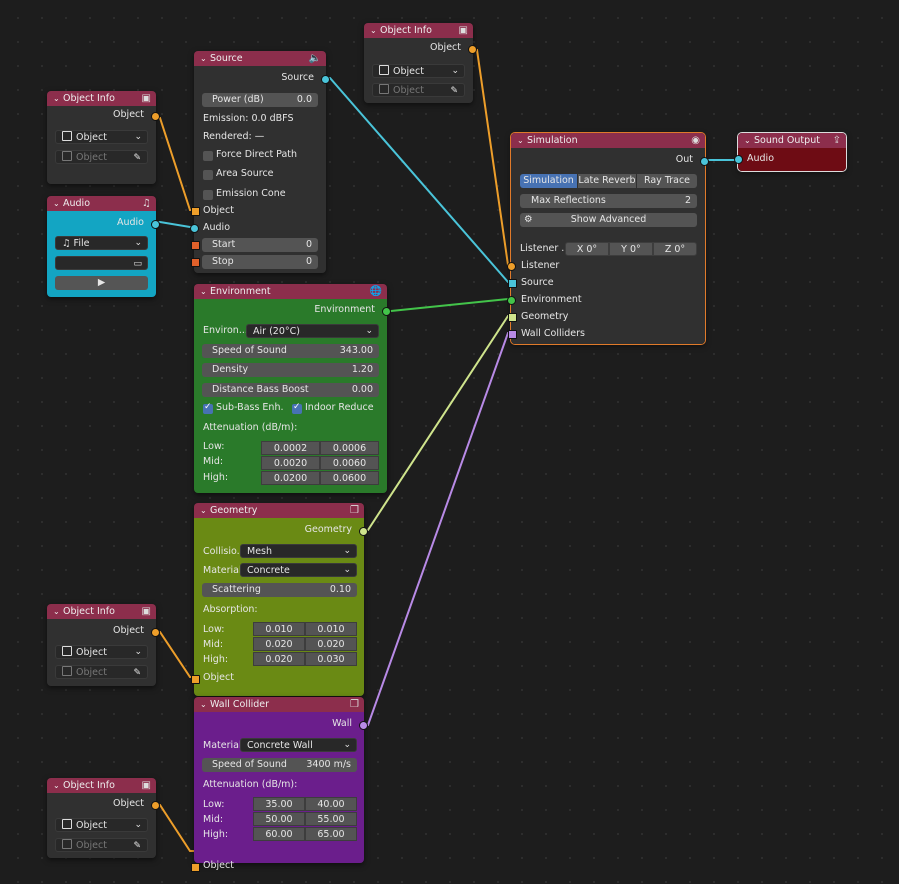 This screenshot has height=884, width=899. I want to click on output-socket-wall, so click(363, 725).